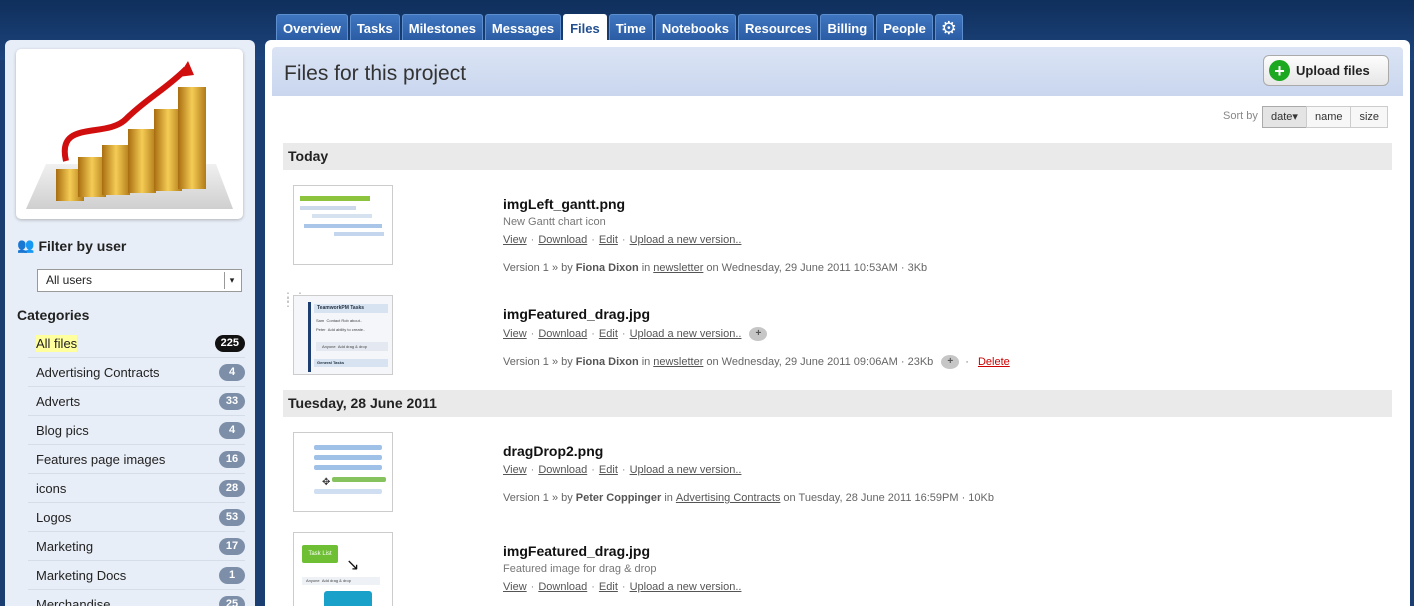  I want to click on delete-link: Delete, so click(994, 362).